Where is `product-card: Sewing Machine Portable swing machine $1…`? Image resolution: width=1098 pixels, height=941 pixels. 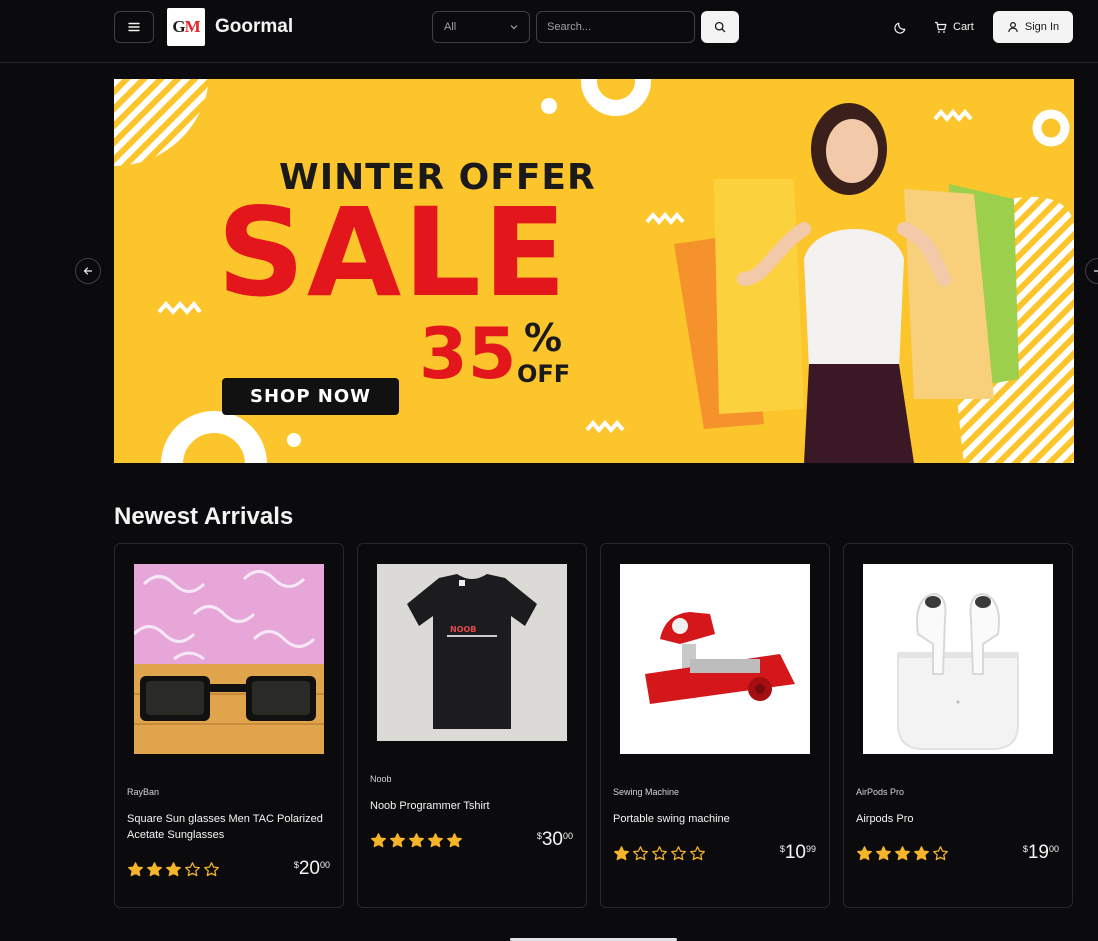 product-card: Sewing Machine Portable swing machine $1… is located at coordinates (715, 725).